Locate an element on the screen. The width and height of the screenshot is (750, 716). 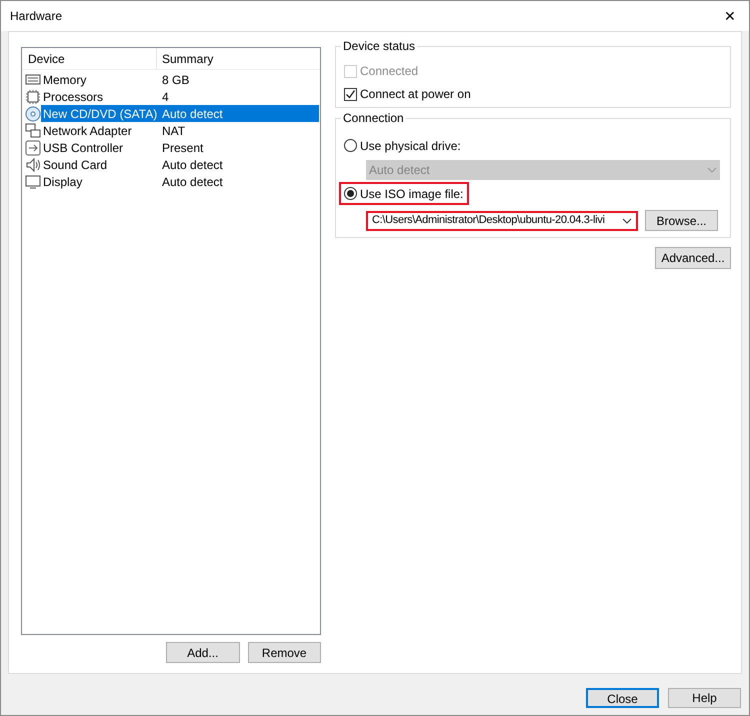
network-icon is located at coordinates (33, 130).